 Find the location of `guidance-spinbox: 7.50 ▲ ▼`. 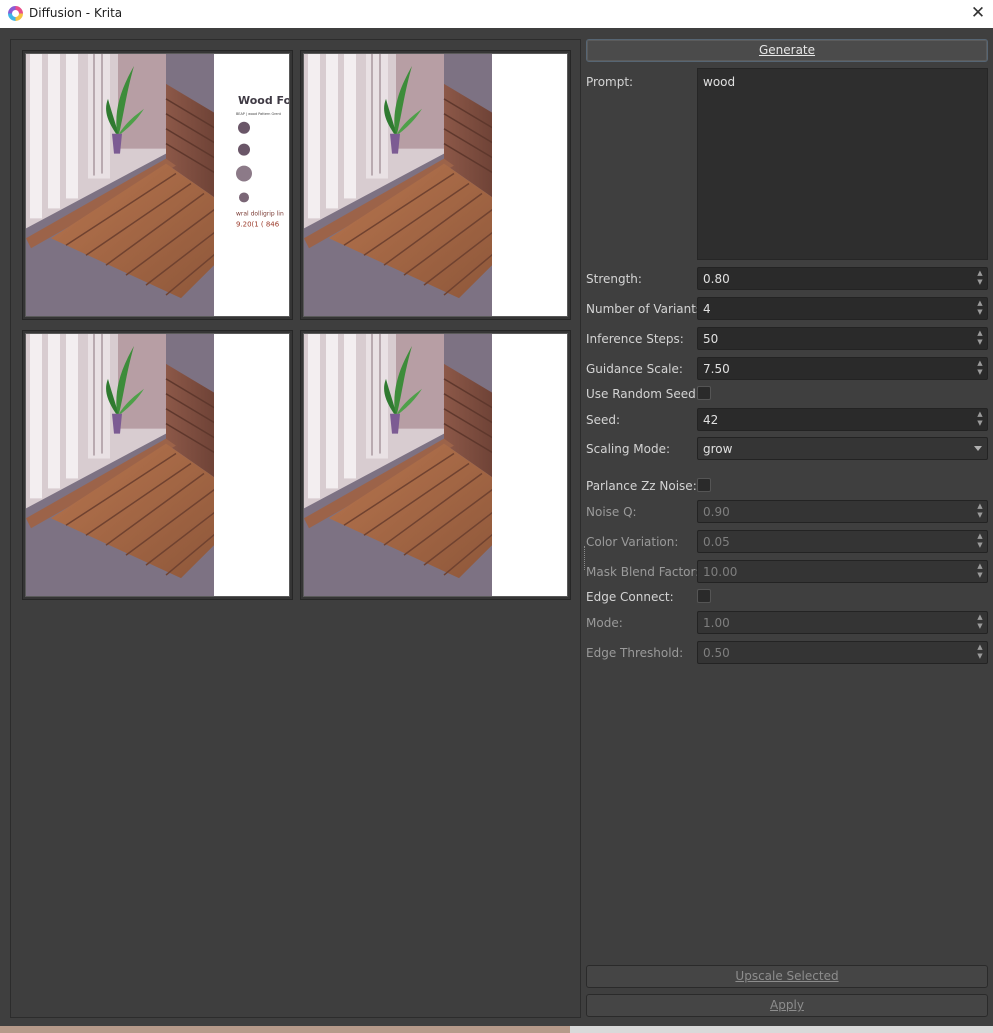

guidance-spinbox: 7.50 ▲ ▼ is located at coordinates (842, 368).